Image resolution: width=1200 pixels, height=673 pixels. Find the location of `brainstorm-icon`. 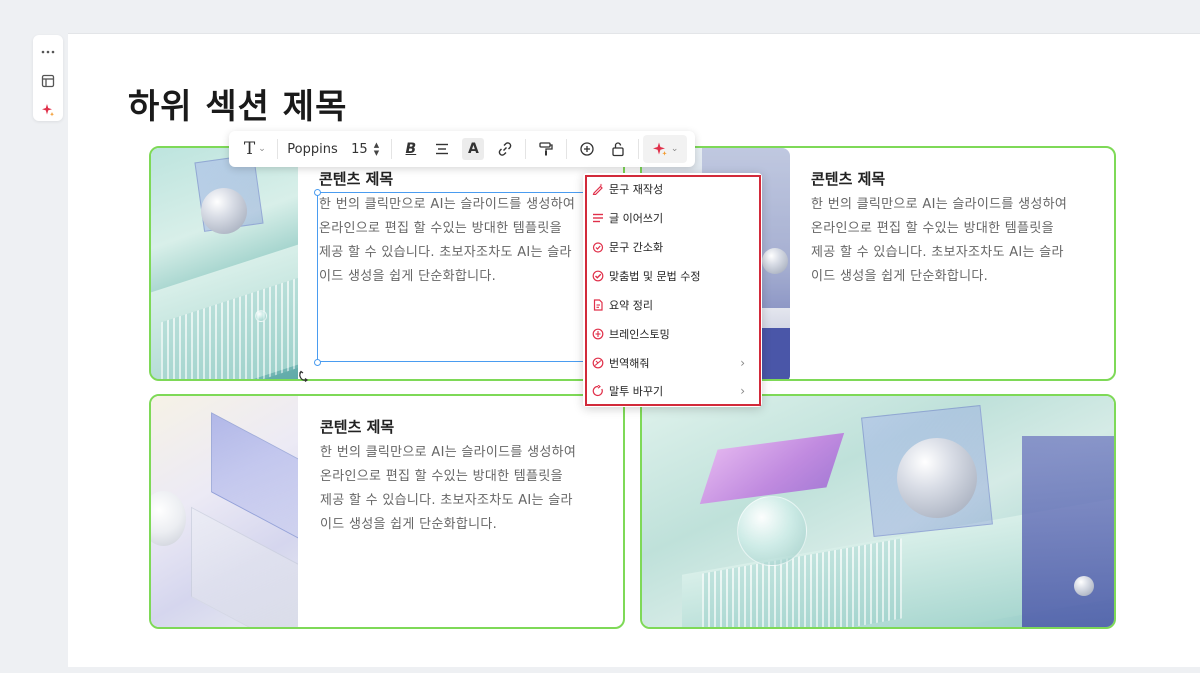

brainstorm-icon is located at coordinates (598, 334).